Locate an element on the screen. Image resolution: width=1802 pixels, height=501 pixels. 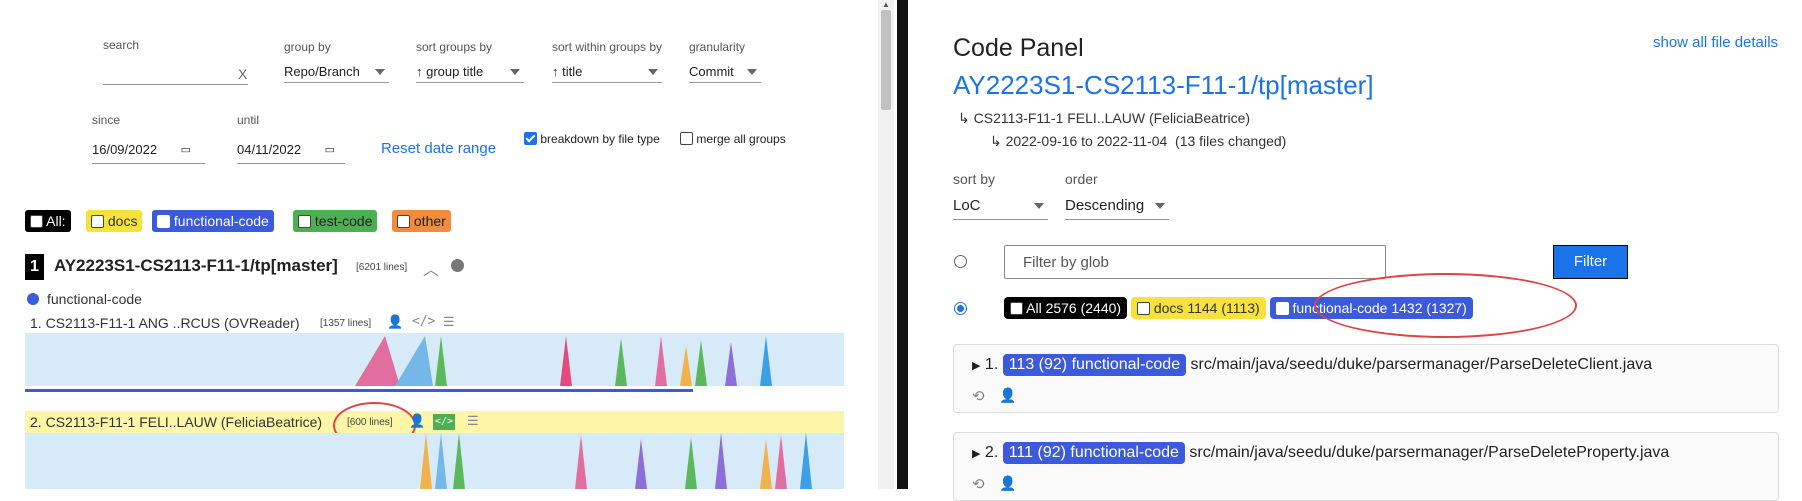
chevron-down-icon is located at coordinates (653, 72).